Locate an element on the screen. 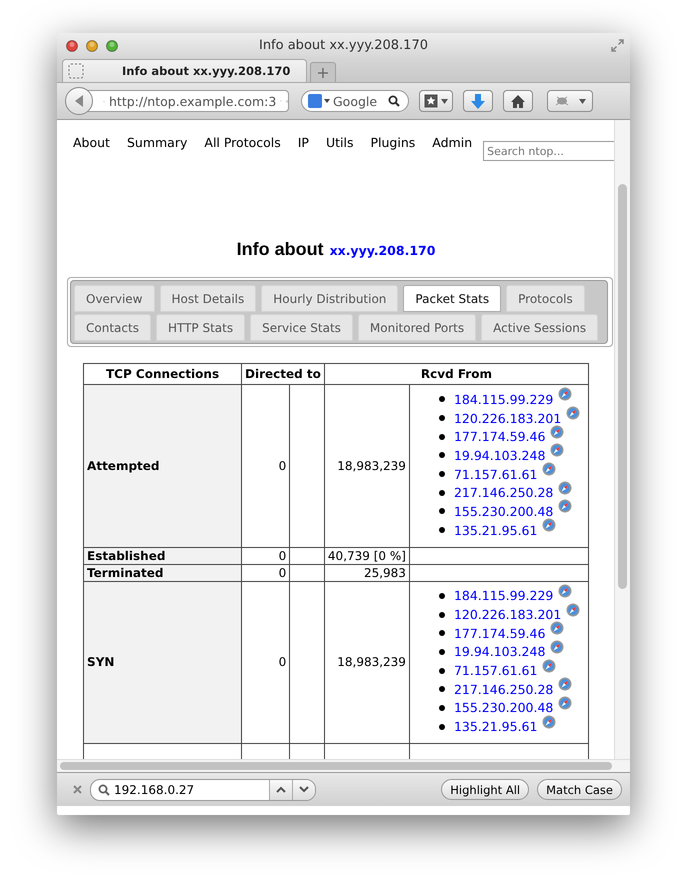 This screenshot has height=894, width=686. find-previous-button is located at coordinates (280, 790).